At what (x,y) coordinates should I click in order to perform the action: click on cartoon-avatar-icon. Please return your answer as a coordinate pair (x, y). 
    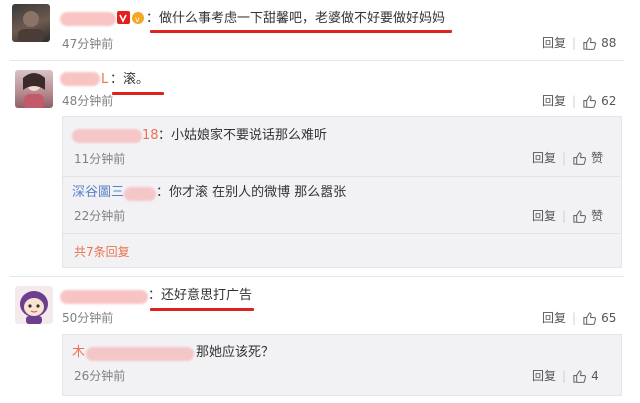
    Looking at the image, I should click on (34, 307).